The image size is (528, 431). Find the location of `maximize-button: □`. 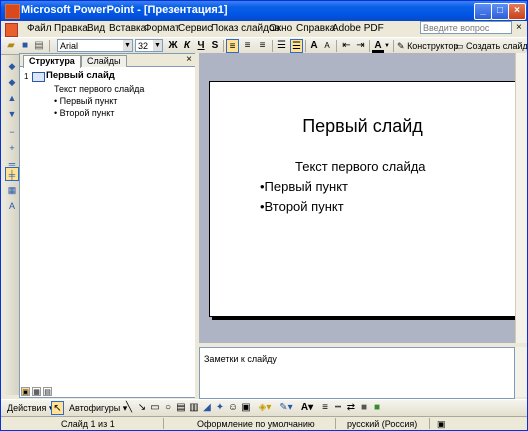

maximize-button: □ is located at coordinates (500, 11).